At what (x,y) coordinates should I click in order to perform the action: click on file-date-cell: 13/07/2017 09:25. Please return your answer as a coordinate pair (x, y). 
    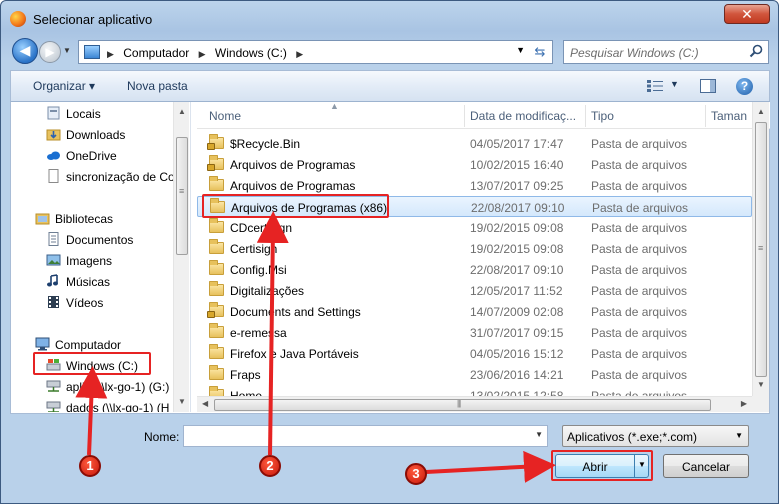
    Looking at the image, I should click on (517, 186).